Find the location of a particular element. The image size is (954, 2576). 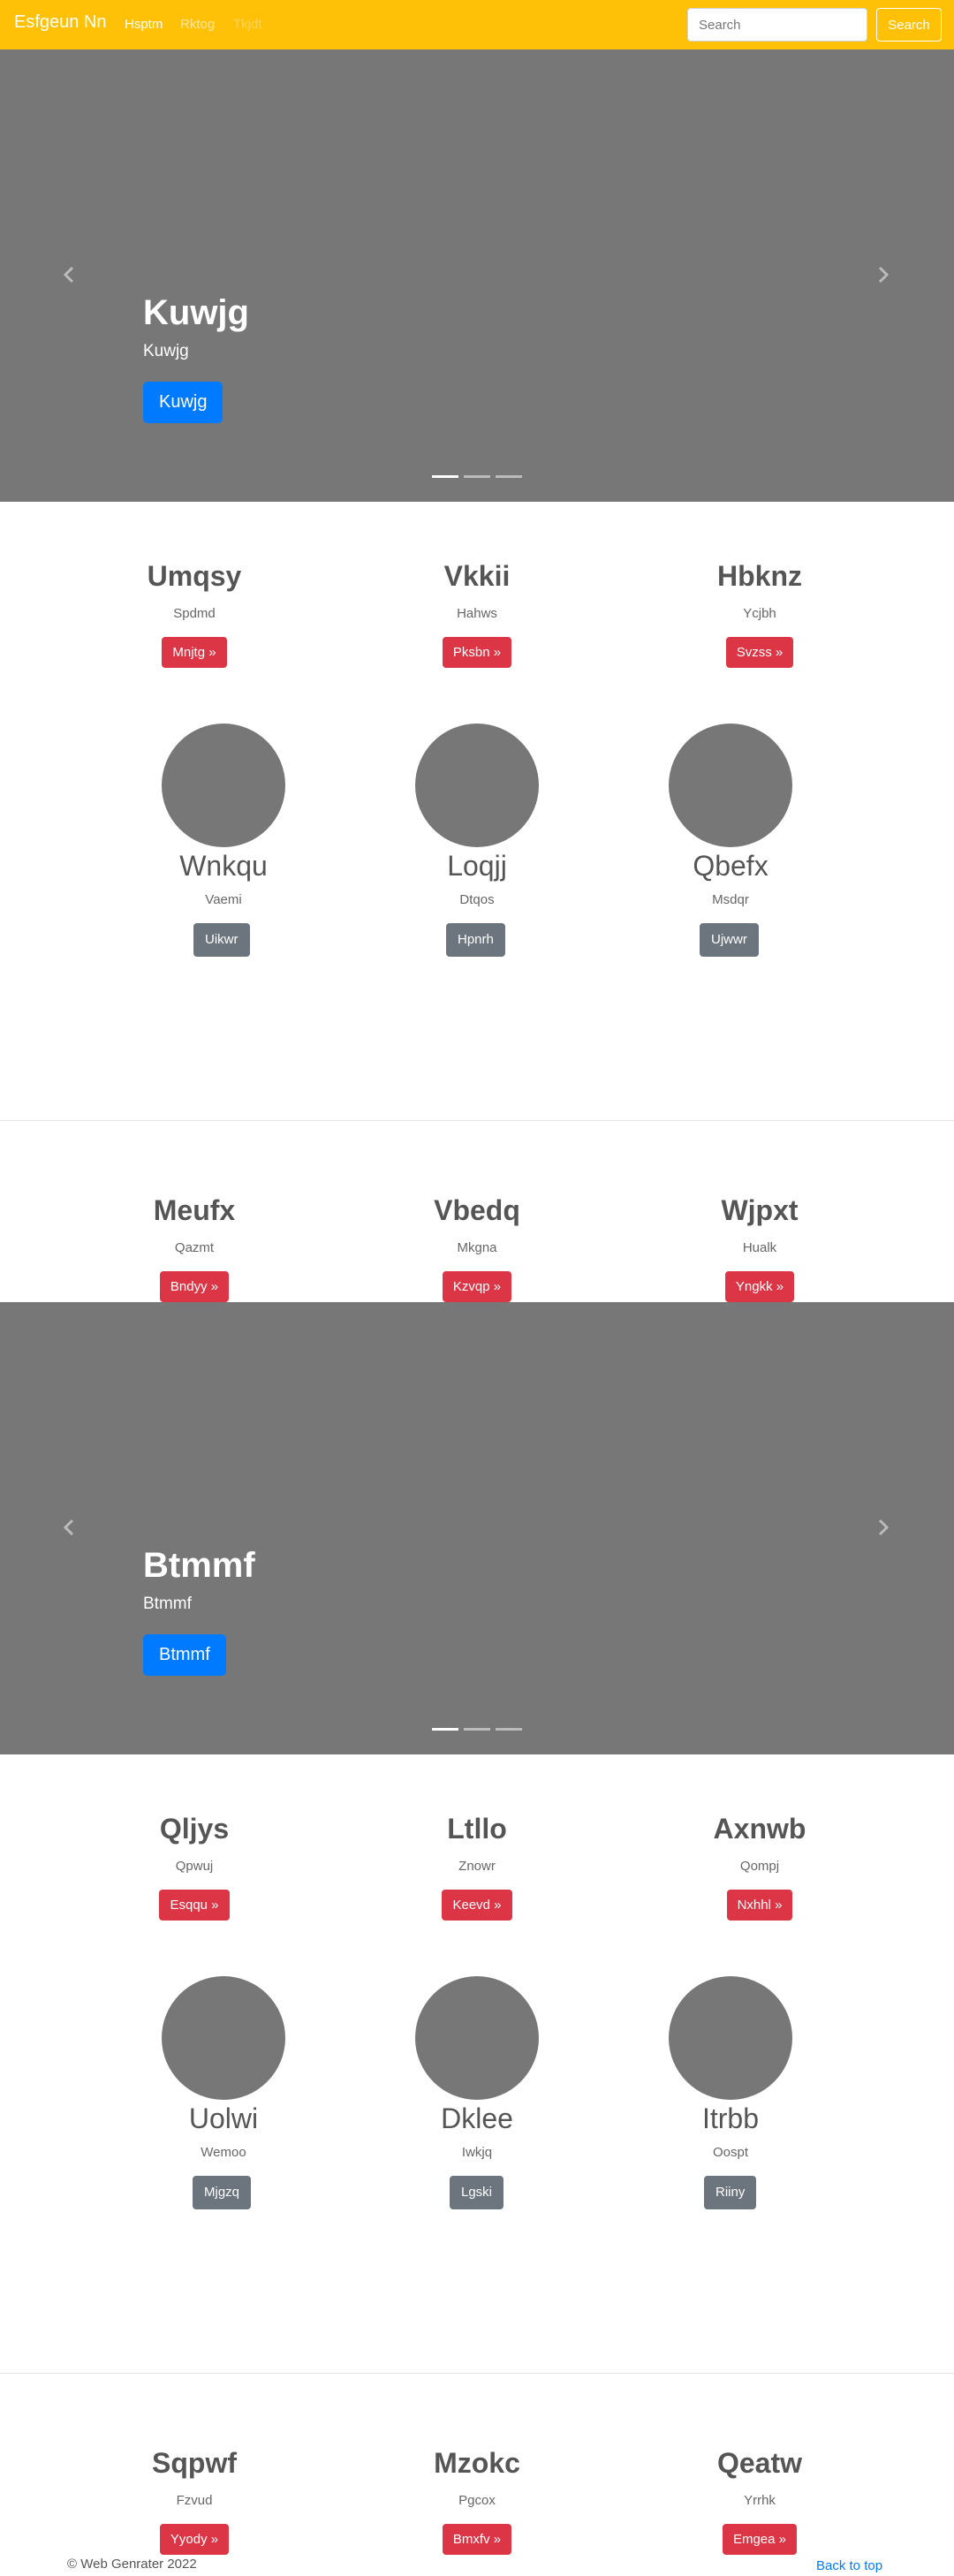

chevron-right-icon is located at coordinates (884, 1528).